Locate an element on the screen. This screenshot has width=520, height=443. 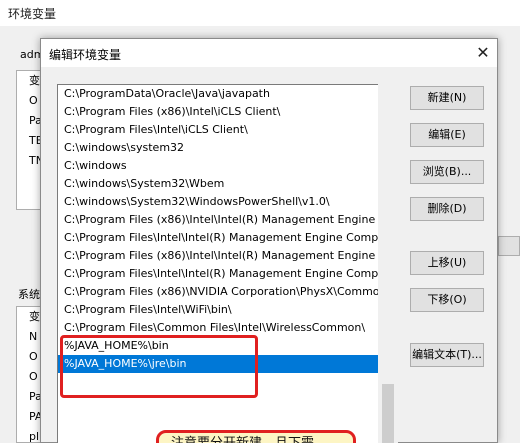
close-icon: ✕ is located at coordinates (483, 53).